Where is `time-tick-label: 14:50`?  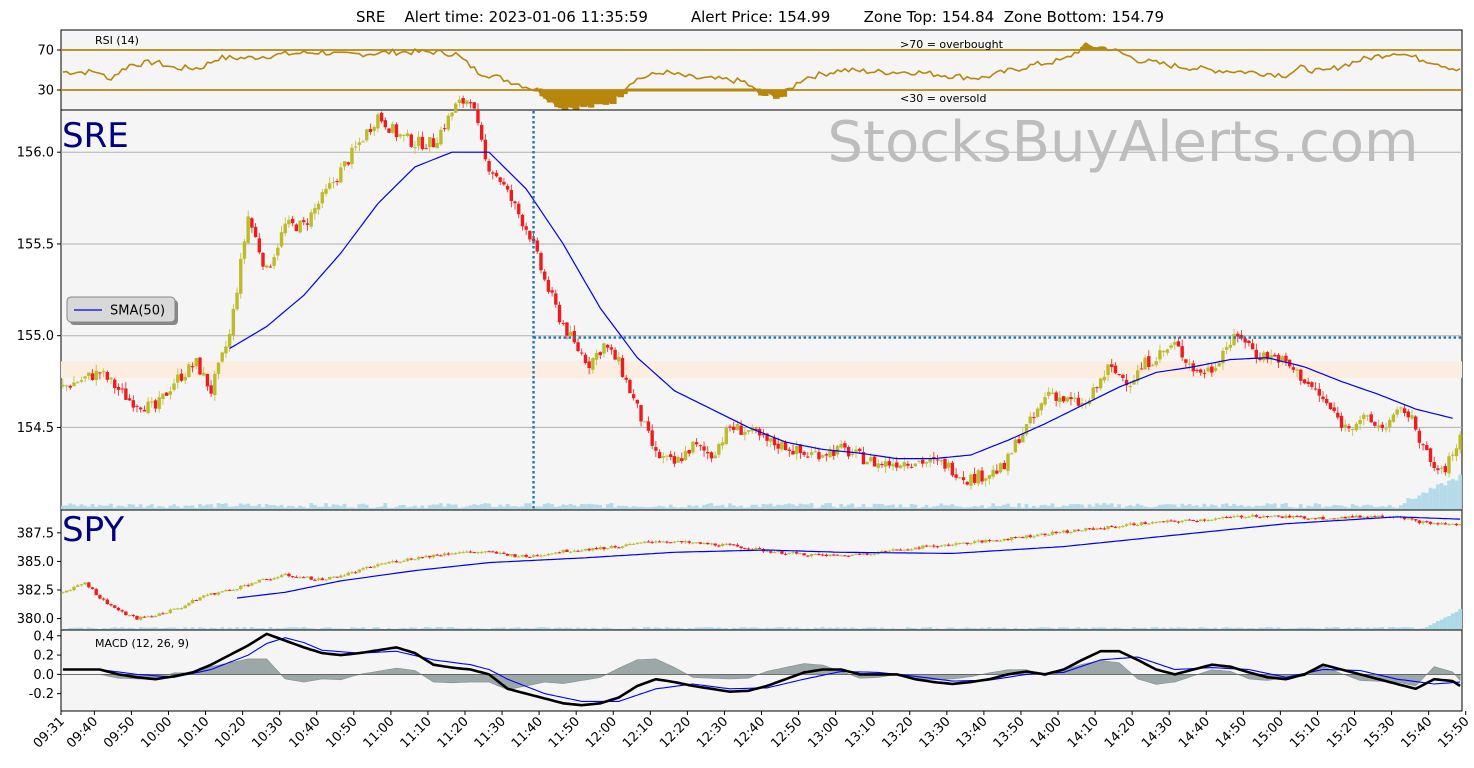 time-tick-label: 14:50 is located at coordinates (1231, 732).